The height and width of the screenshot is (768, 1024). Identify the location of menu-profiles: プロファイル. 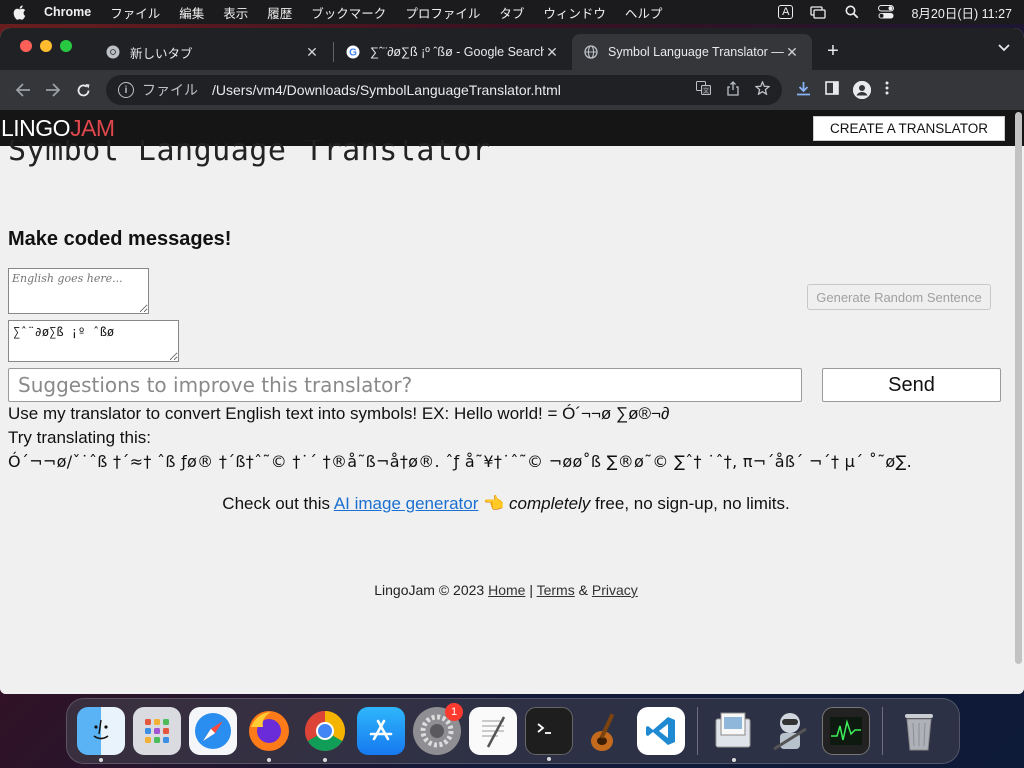
(442, 12).